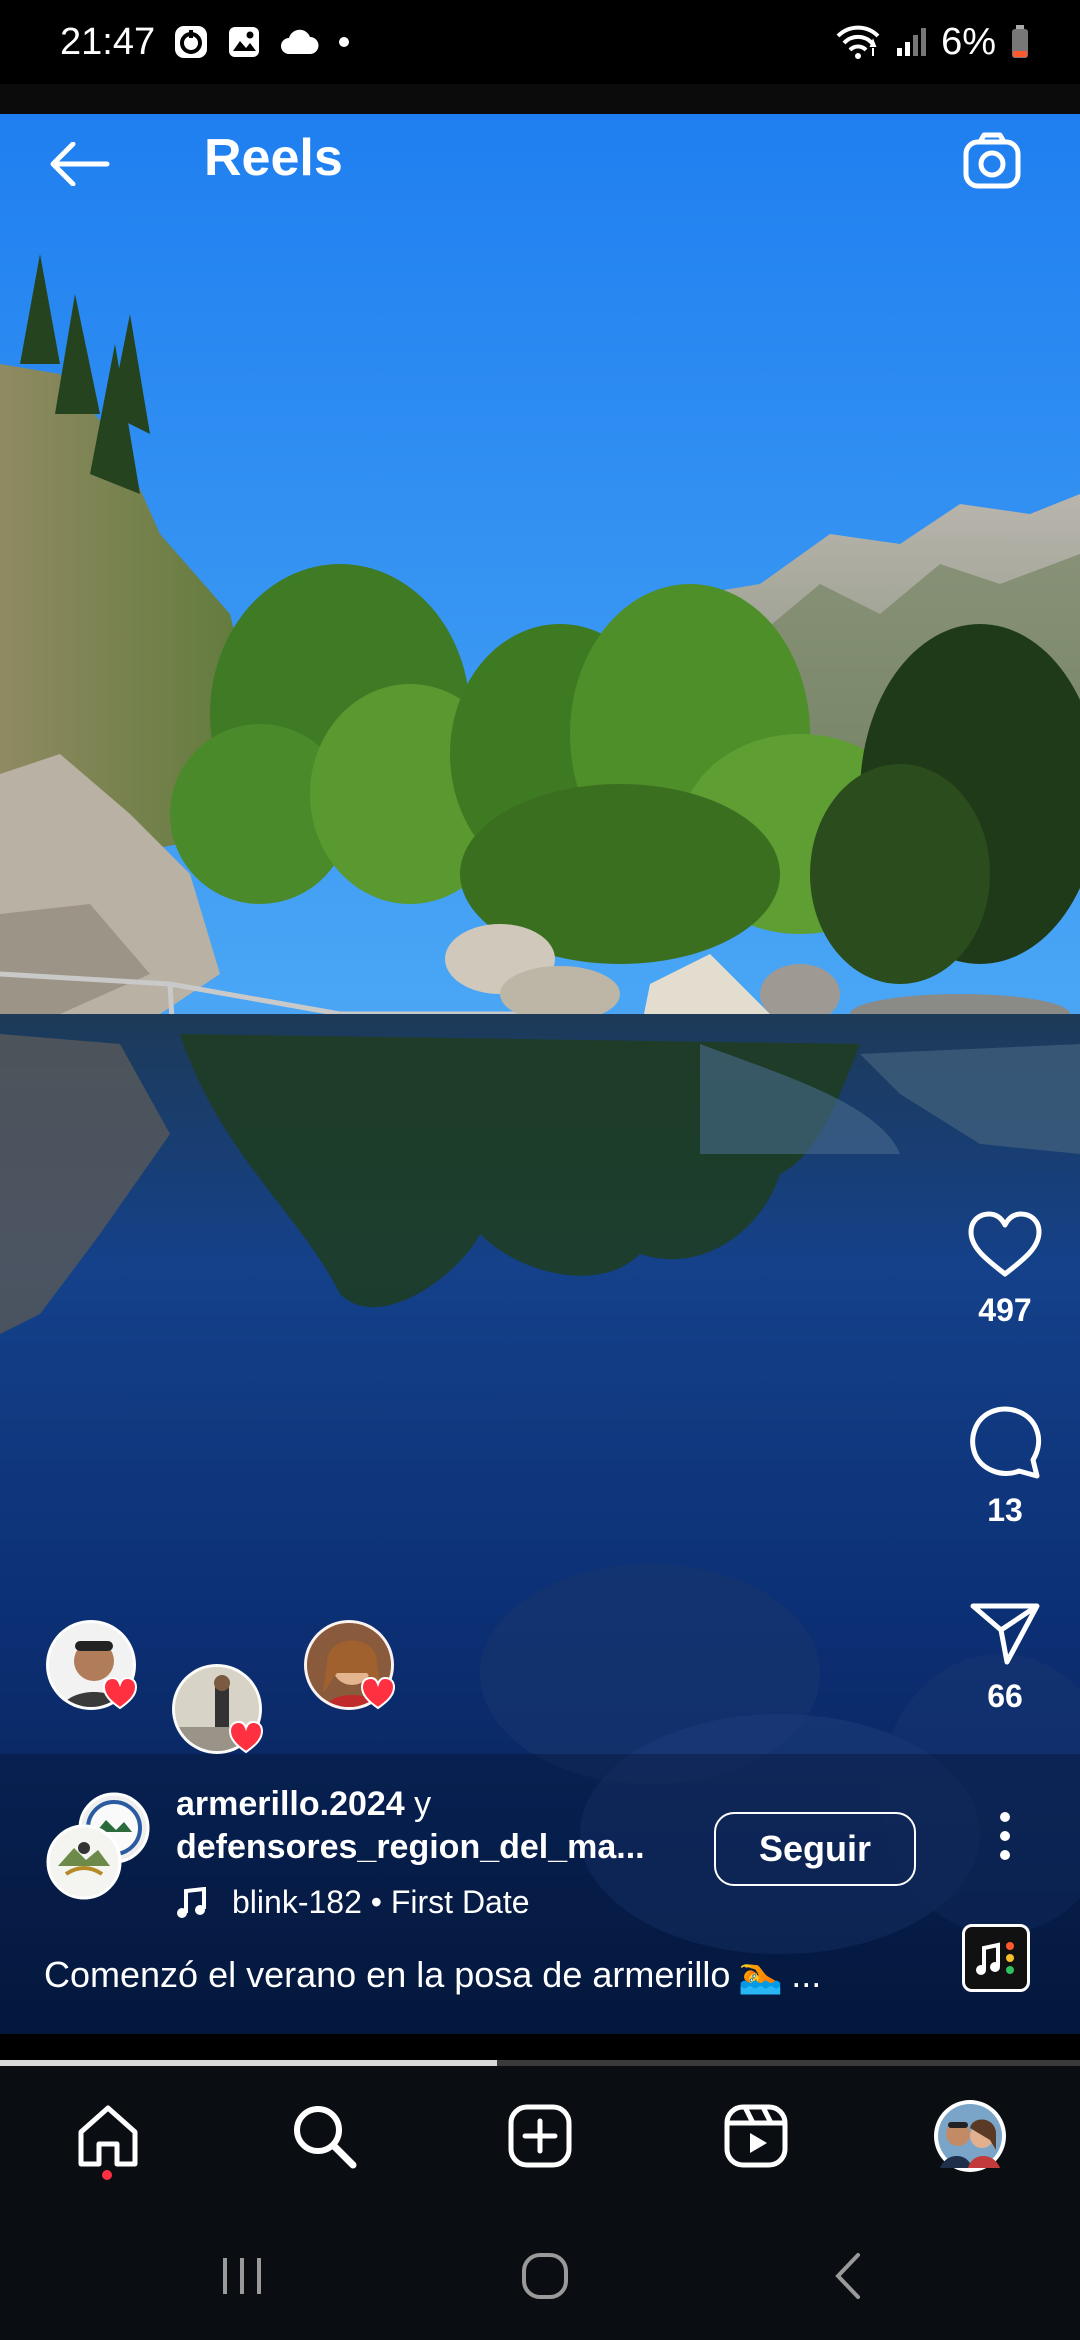  What do you see at coordinates (815, 1849) in the screenshot?
I see `follow-button: Seguir` at bounding box center [815, 1849].